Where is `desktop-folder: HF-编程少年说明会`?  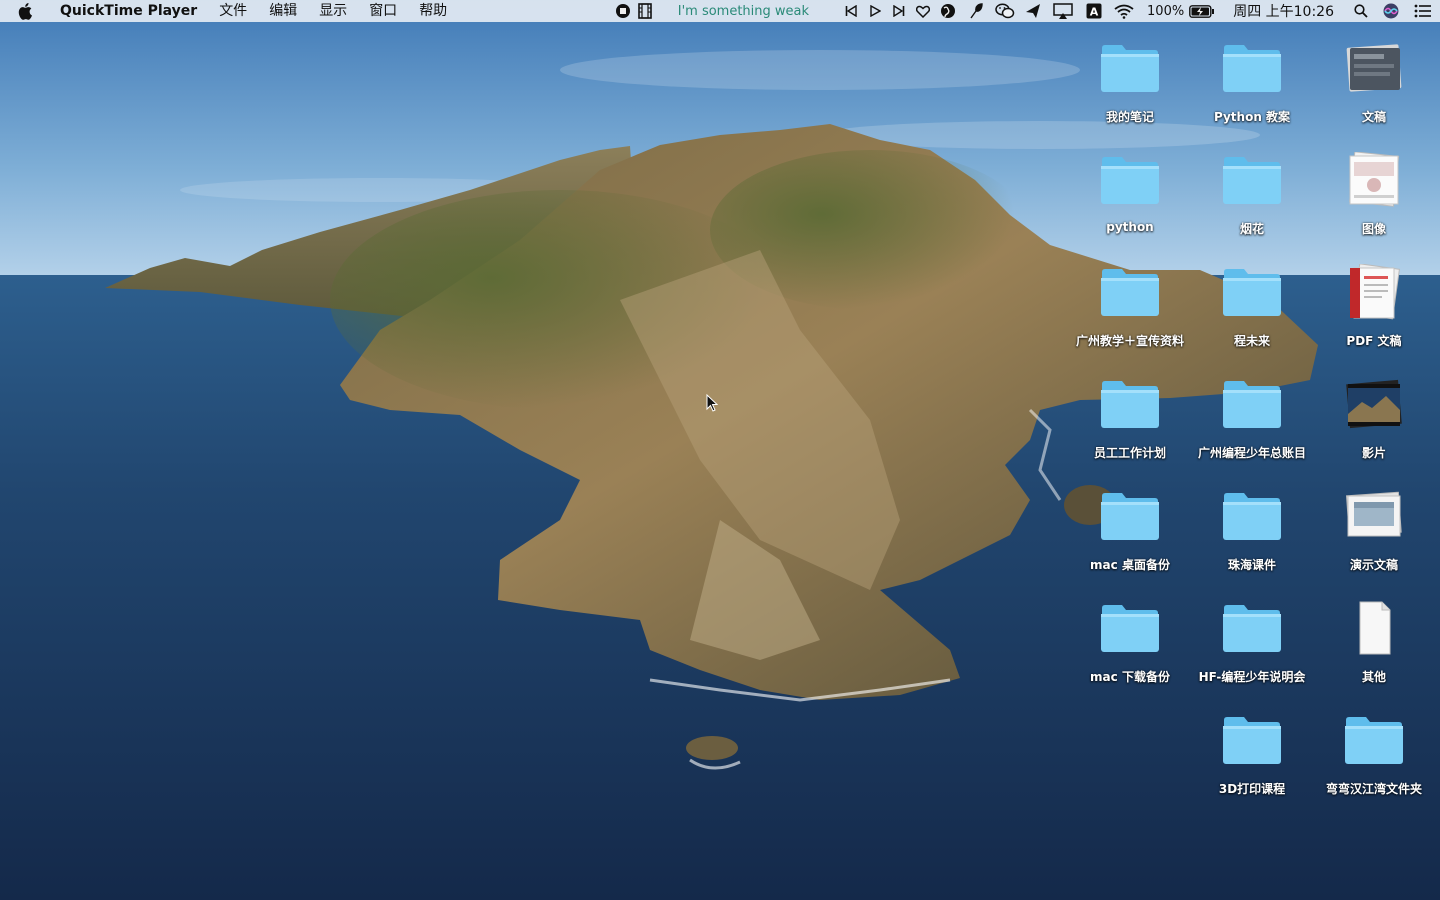 desktop-folder: HF-编程少年说明会 is located at coordinates (1252, 638).